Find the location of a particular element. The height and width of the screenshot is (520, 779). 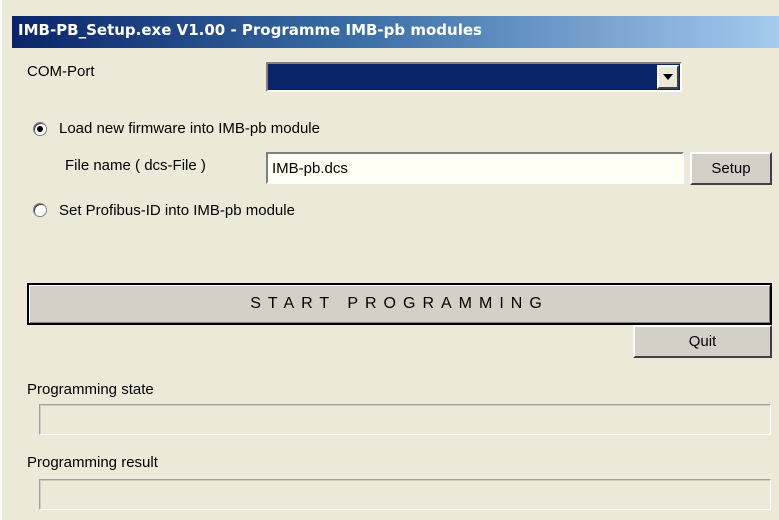

profibus-option-label: Set Profibus-ID into IMB-pb module is located at coordinates (177, 210).